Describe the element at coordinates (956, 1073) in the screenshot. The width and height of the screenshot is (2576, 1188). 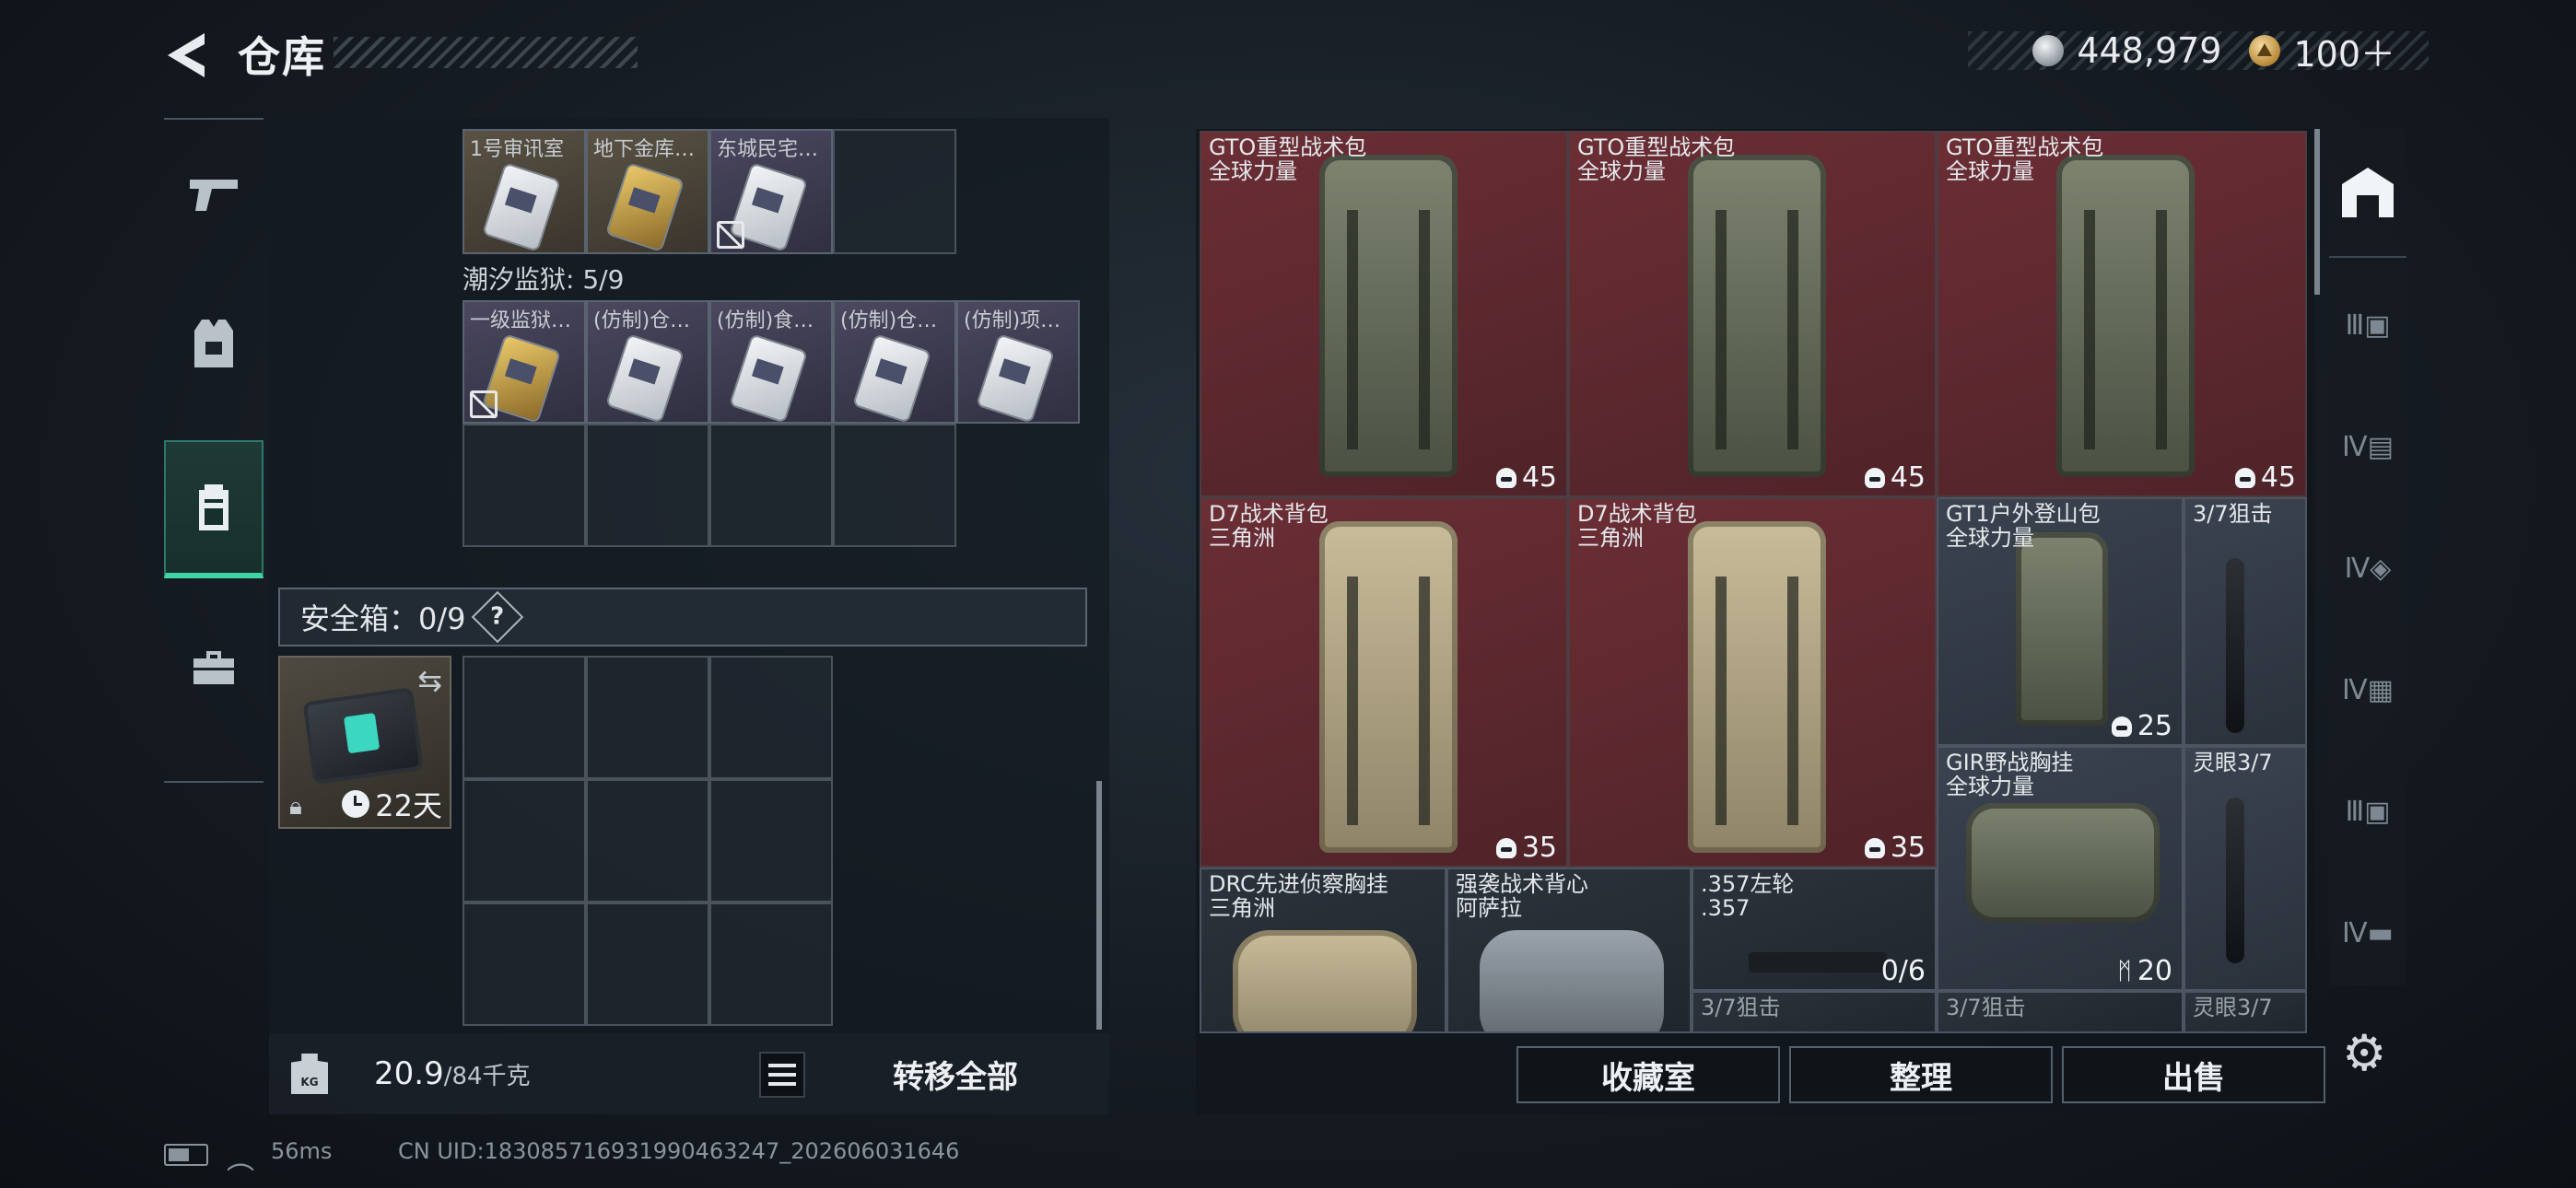
I see `transfer-all-button: 转移全部` at that location.